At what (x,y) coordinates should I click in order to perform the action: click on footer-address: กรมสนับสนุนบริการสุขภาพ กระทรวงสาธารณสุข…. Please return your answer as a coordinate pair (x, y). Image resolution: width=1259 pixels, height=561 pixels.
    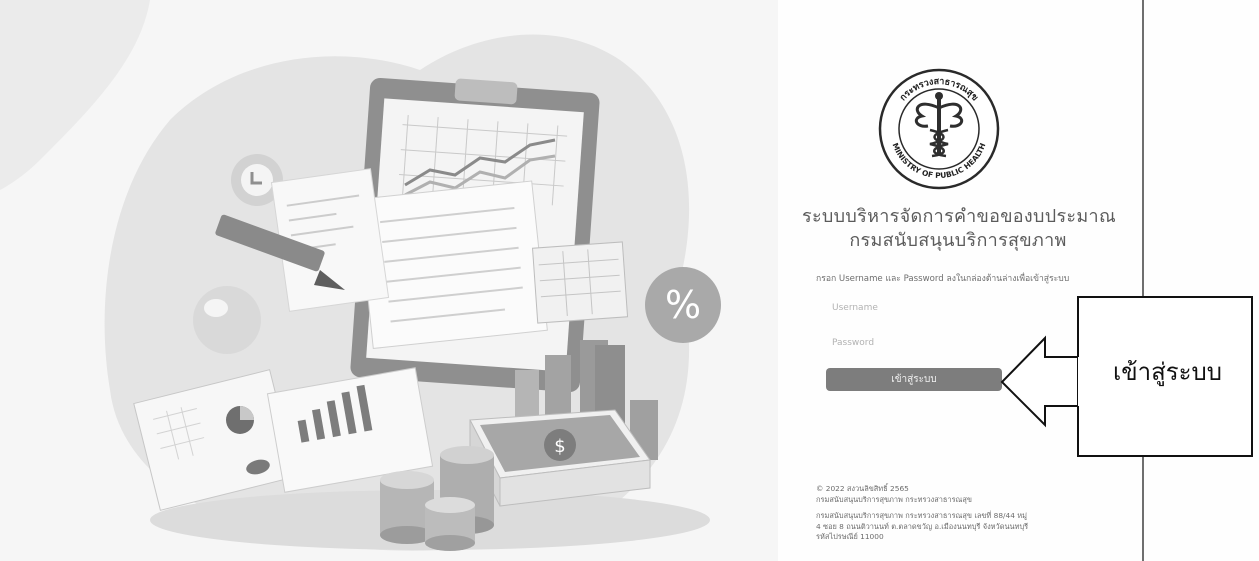
    Looking at the image, I should click on (971, 527).